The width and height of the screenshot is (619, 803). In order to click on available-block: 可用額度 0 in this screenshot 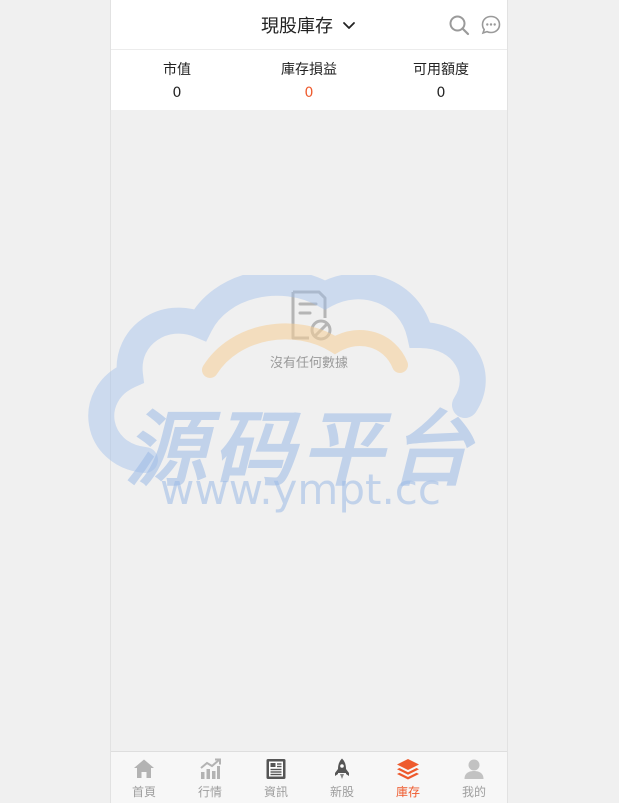, I will do `click(441, 80)`.